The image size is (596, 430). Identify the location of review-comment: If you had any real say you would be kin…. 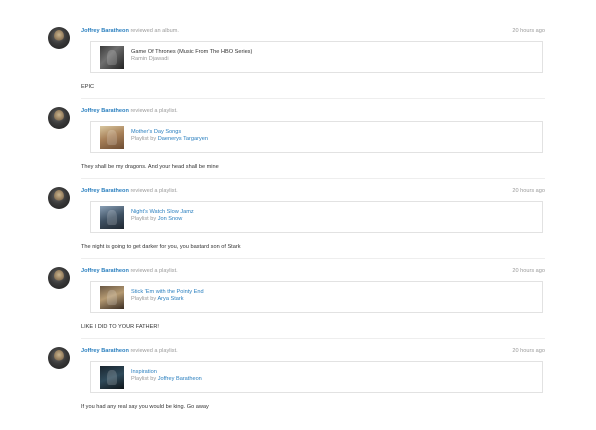
(145, 407).